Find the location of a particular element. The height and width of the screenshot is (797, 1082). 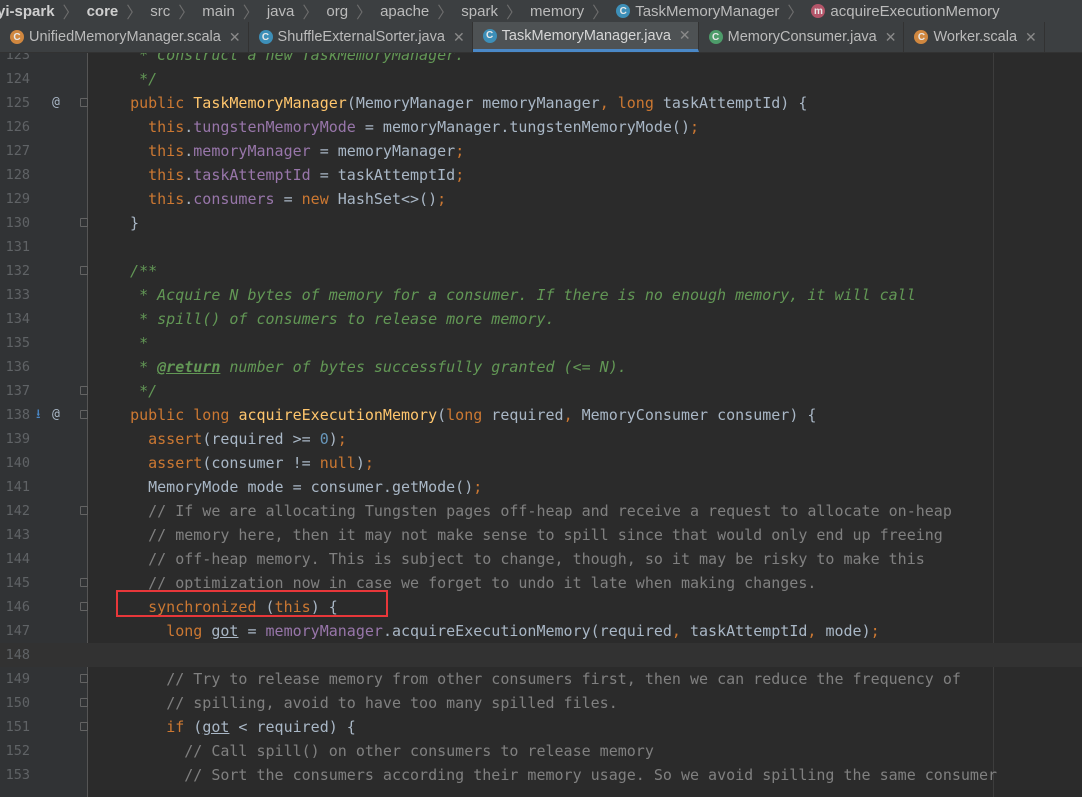

line-number: 140 is located at coordinates (16, 463).